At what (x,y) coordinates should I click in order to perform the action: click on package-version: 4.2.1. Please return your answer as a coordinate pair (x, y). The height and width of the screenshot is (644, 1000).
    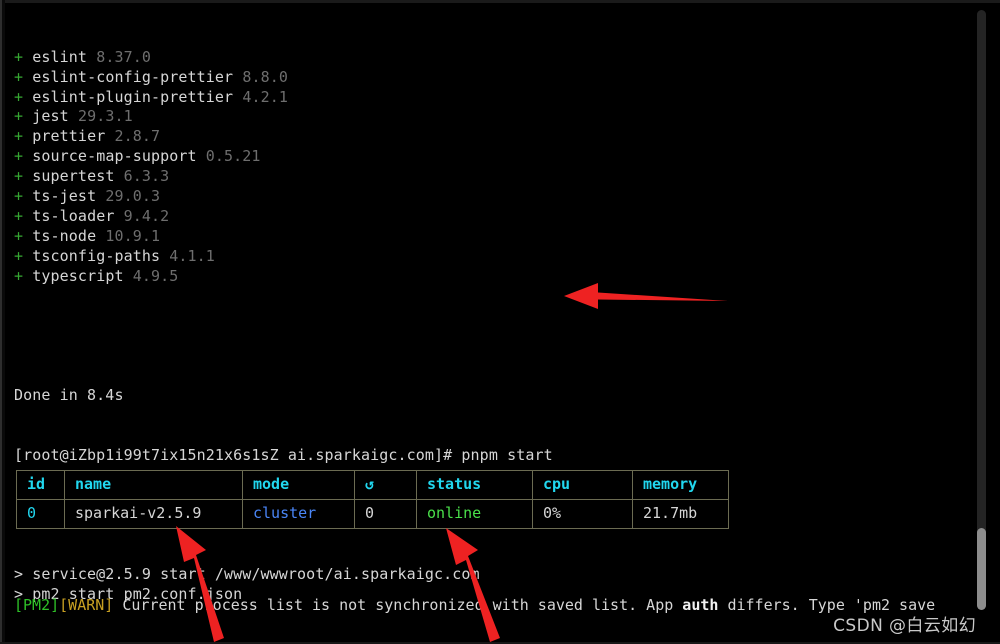
    Looking at the image, I should click on (265, 96).